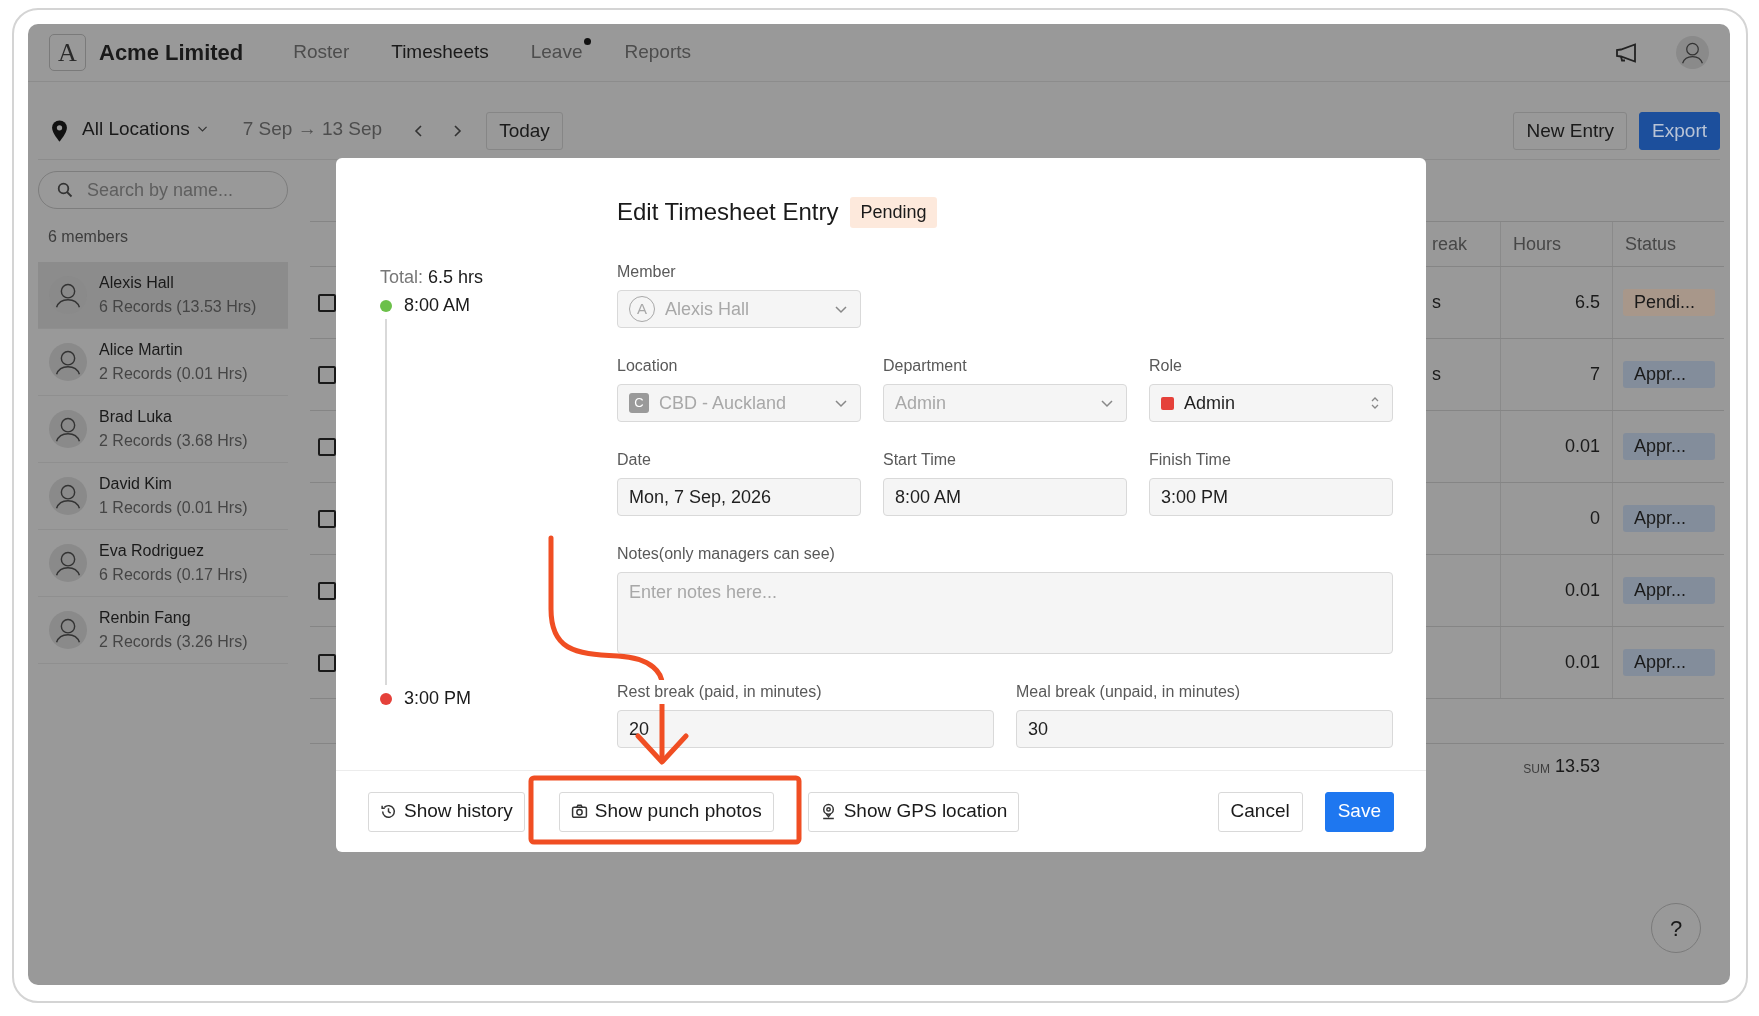 The width and height of the screenshot is (1759, 1016). Describe the element at coordinates (647, 272) in the screenshot. I see `field-label: Member` at that location.